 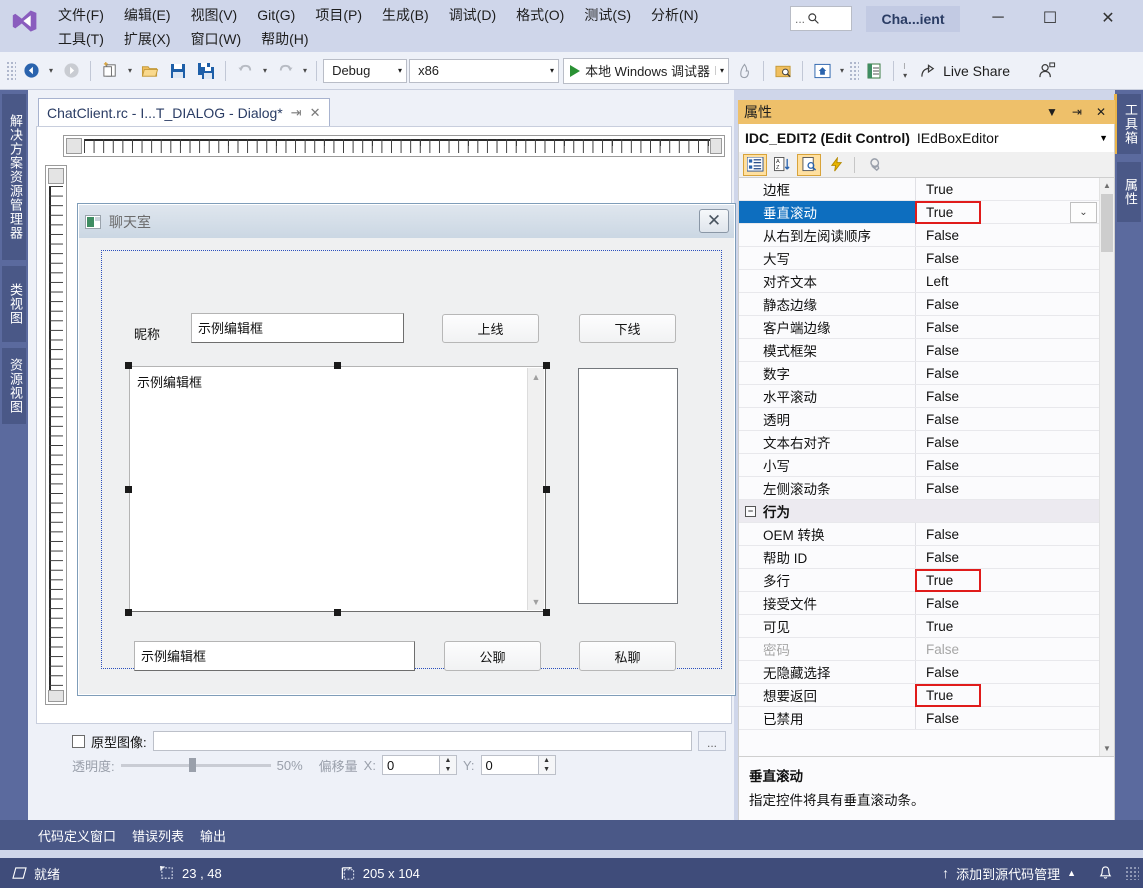 I want to click on solution-configuration-dropdown: Debug ▾, so click(x=365, y=70).